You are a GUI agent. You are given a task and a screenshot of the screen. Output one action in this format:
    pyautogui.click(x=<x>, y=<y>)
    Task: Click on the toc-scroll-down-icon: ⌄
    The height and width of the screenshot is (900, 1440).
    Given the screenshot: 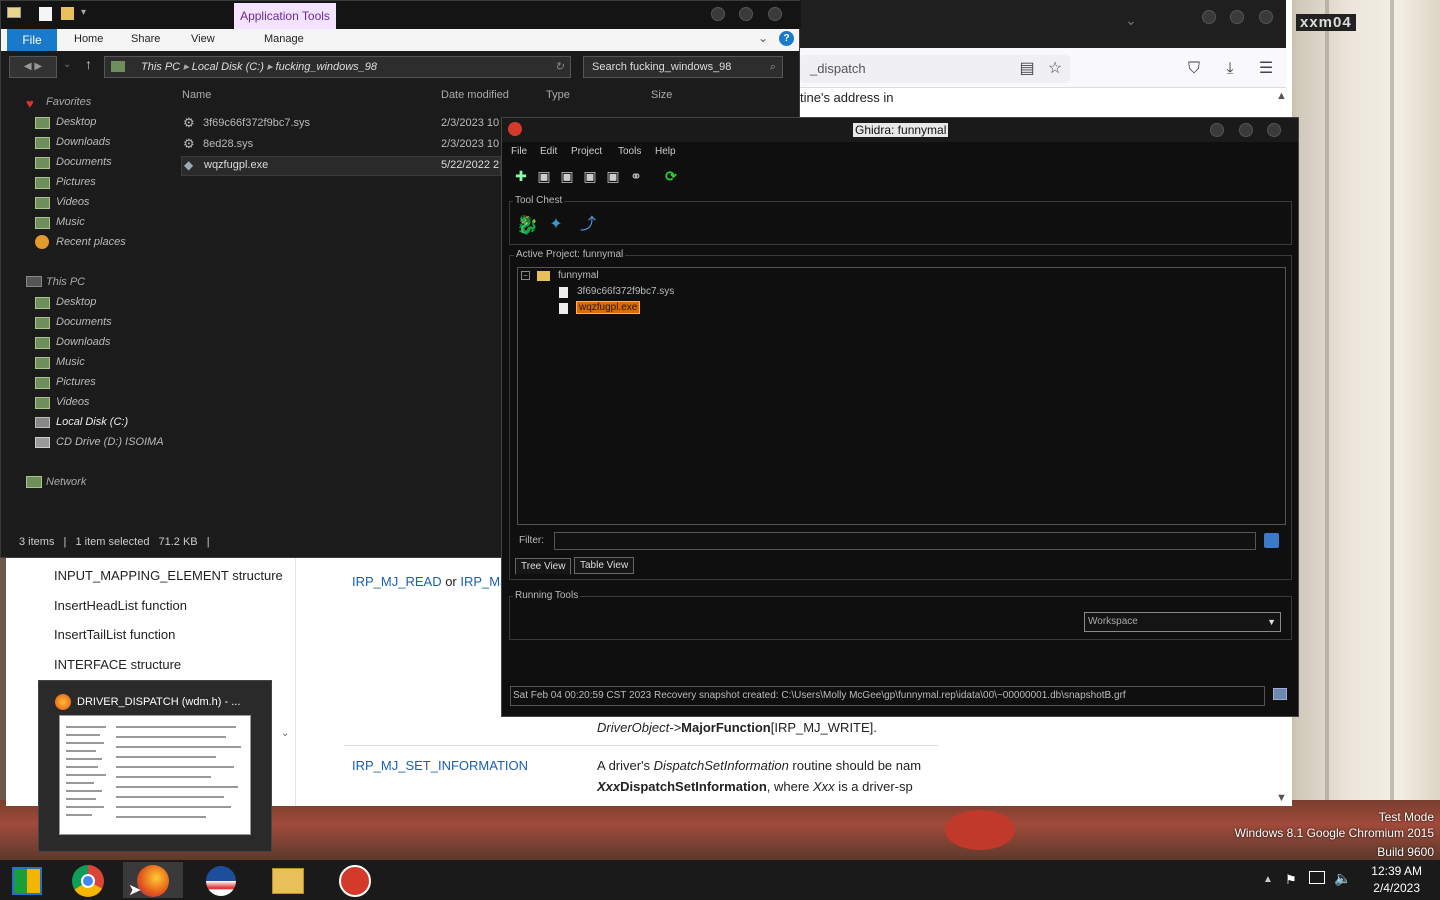 What is the action you would take?
    pyautogui.click(x=285, y=733)
    